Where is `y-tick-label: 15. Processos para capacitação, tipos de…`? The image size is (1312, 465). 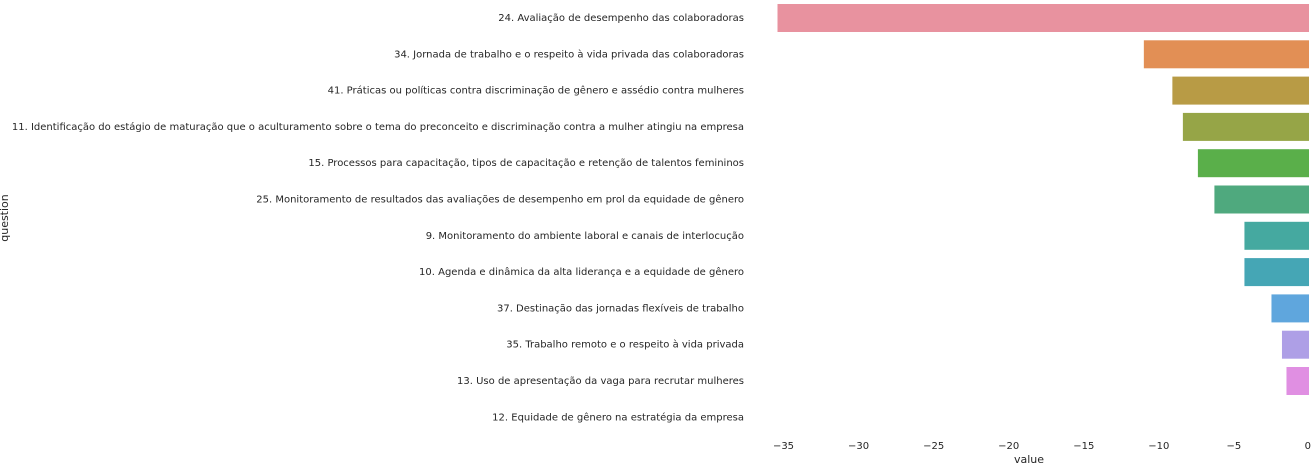
y-tick-label: 15. Processos para capacitação, tipos de… is located at coordinates (526, 163).